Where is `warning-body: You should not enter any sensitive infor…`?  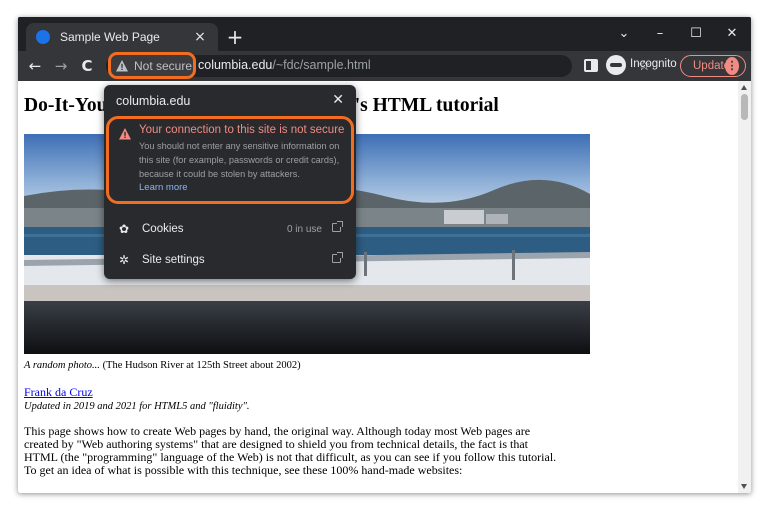 warning-body: You should not enter any sensitive infor… is located at coordinates (239, 160).